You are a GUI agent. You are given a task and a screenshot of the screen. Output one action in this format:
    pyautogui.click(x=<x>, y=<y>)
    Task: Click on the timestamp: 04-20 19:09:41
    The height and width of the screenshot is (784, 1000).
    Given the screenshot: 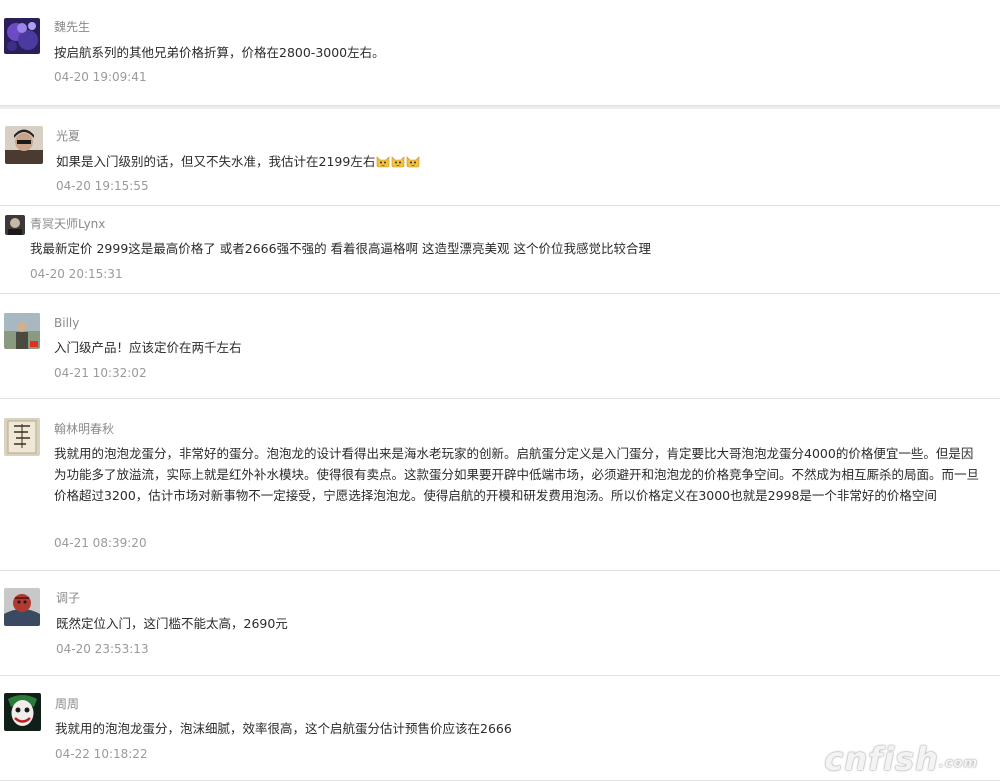 What is the action you would take?
    pyautogui.click(x=100, y=77)
    